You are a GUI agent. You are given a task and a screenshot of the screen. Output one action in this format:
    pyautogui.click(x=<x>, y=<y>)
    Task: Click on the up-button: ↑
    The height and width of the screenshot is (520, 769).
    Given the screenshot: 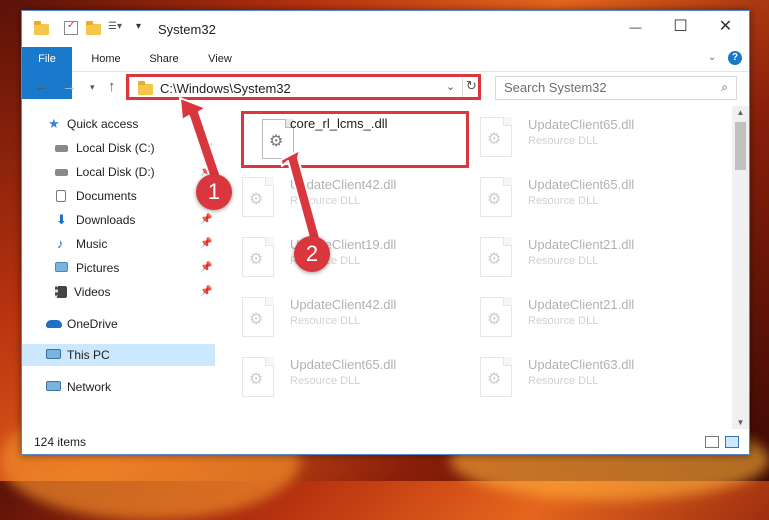 What is the action you would take?
    pyautogui.click(x=112, y=86)
    